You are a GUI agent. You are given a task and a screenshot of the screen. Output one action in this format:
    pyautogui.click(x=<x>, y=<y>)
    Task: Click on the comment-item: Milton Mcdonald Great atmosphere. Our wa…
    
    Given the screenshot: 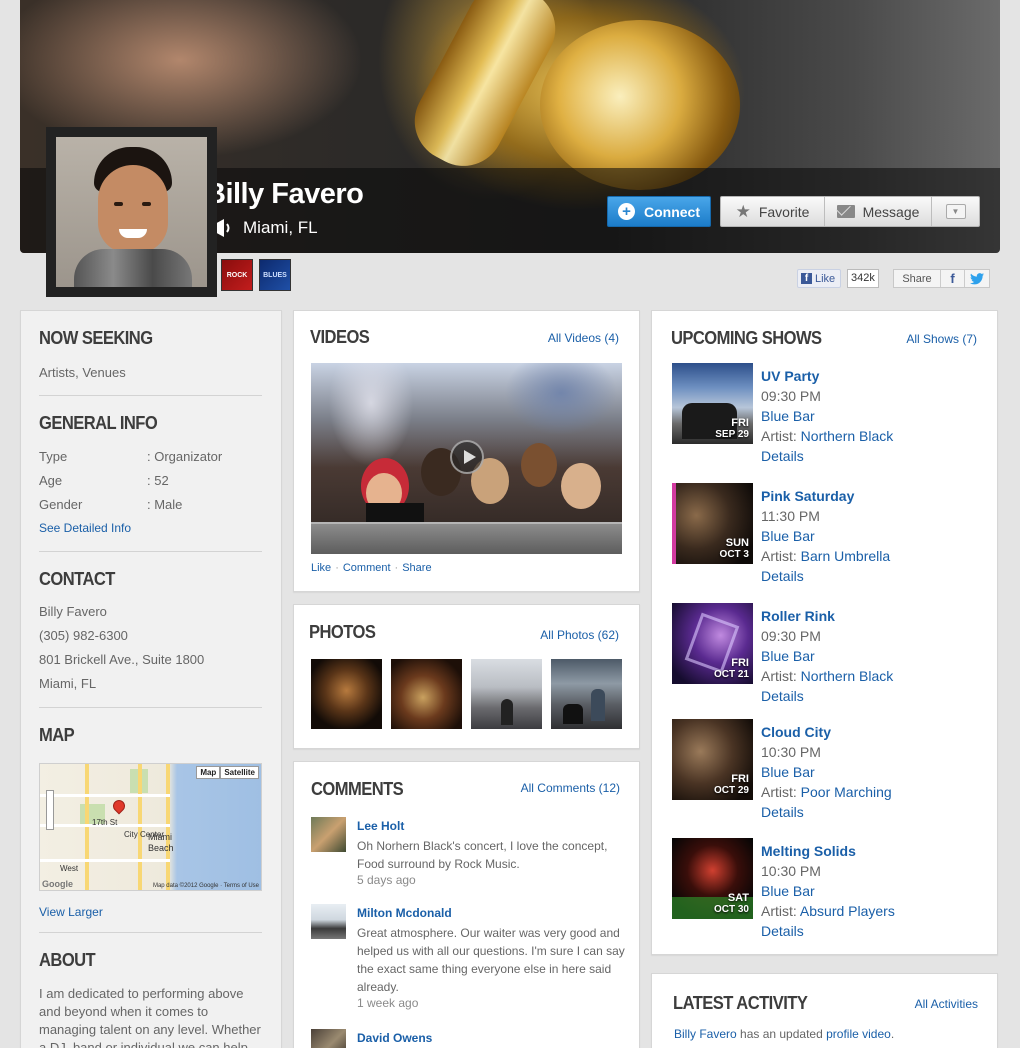 What is the action you would take?
    pyautogui.click(x=471, y=959)
    